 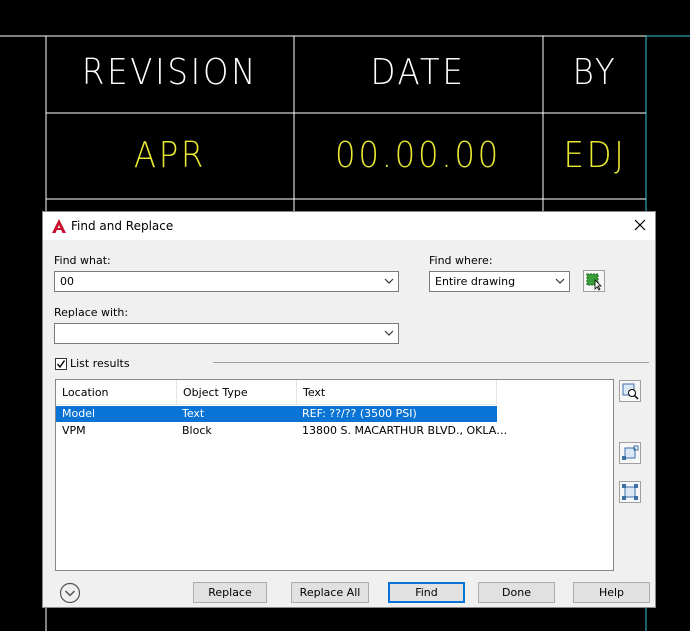 I want to click on selection-set-all-icon, so click(x=630, y=492).